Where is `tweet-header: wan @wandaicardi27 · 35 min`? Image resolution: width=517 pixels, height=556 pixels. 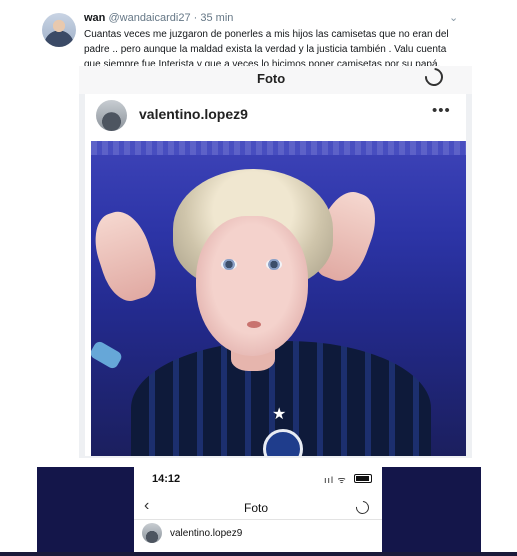
tweet-header: wan @wandaicardi27 · 35 min is located at coordinates (158, 18).